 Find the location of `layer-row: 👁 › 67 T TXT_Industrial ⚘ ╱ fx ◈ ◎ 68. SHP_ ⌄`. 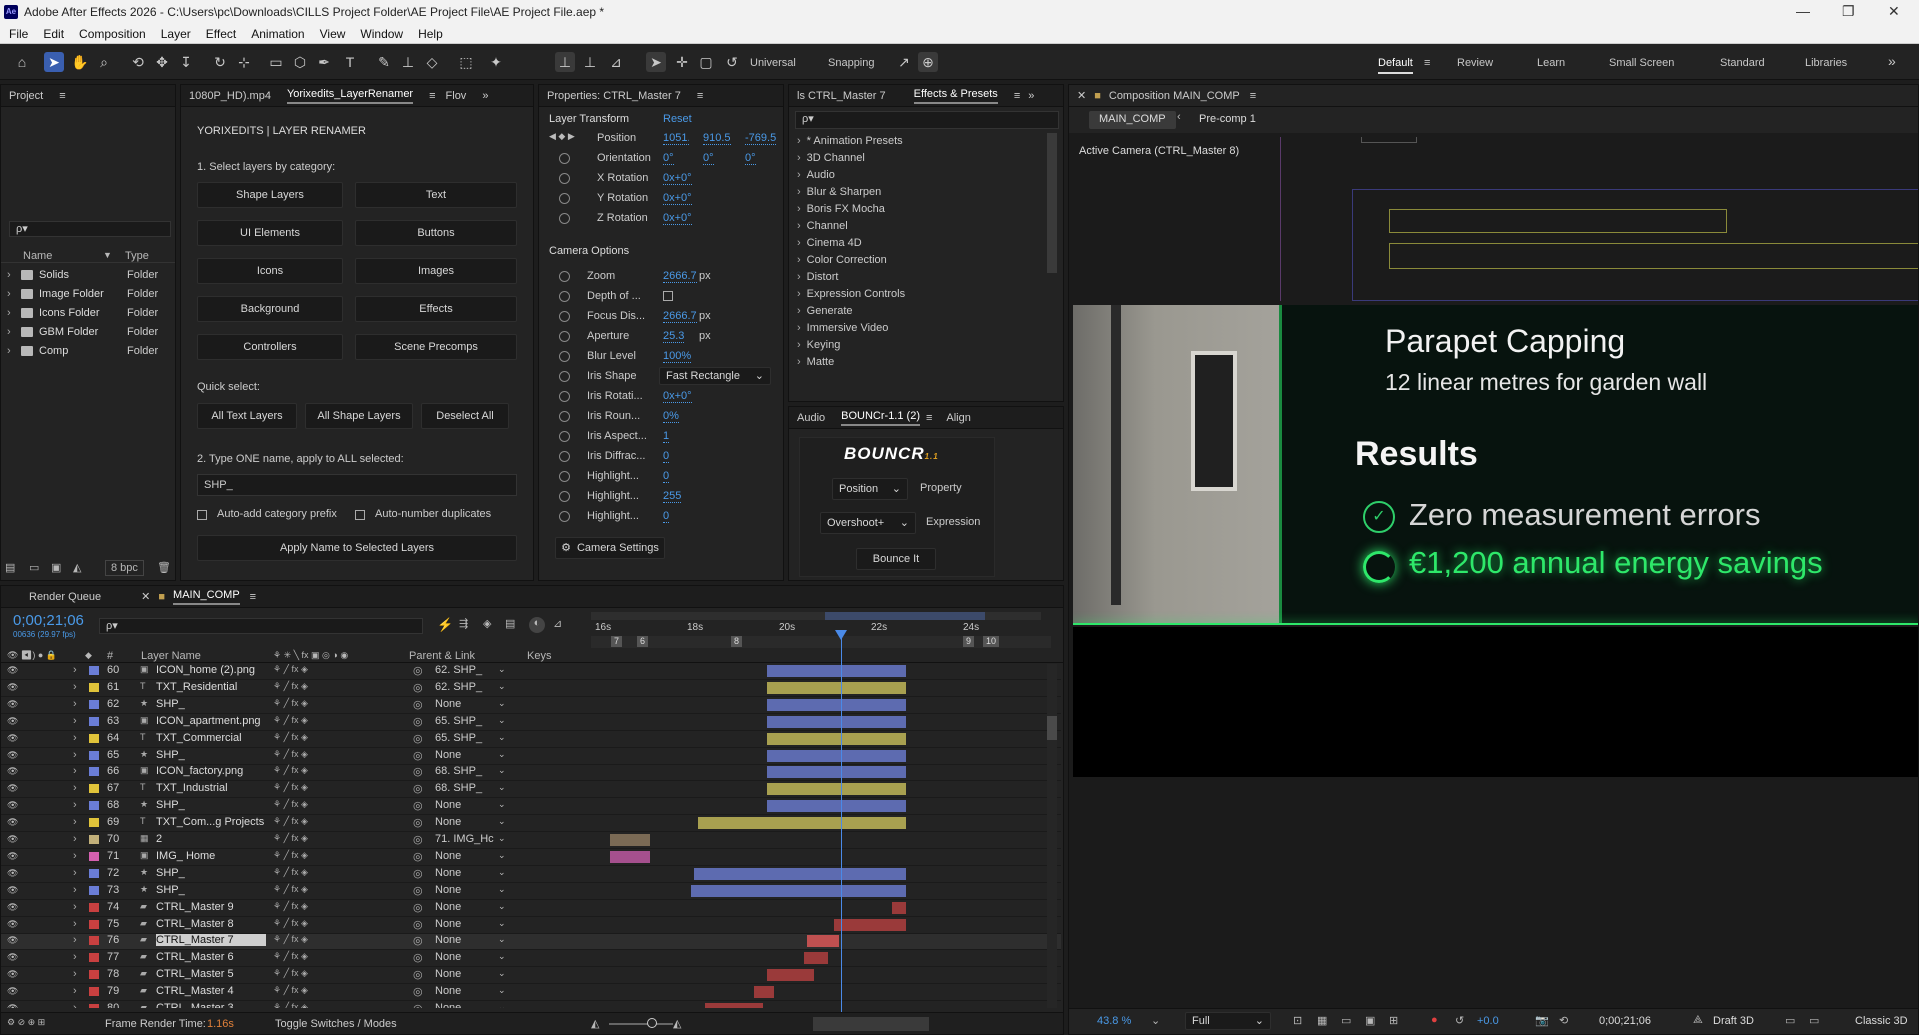

layer-row: 👁 › 67 T TXT_Industrial ⚘ ╱ fx ◈ ◎ 68. SHP_ ⌄ is located at coordinates (531, 790).